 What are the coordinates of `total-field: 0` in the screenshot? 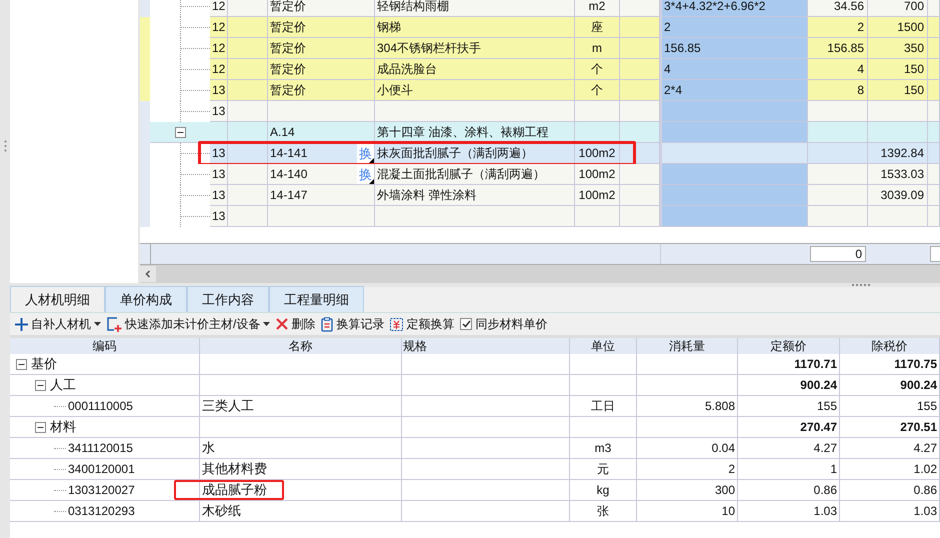 It's located at (838, 254).